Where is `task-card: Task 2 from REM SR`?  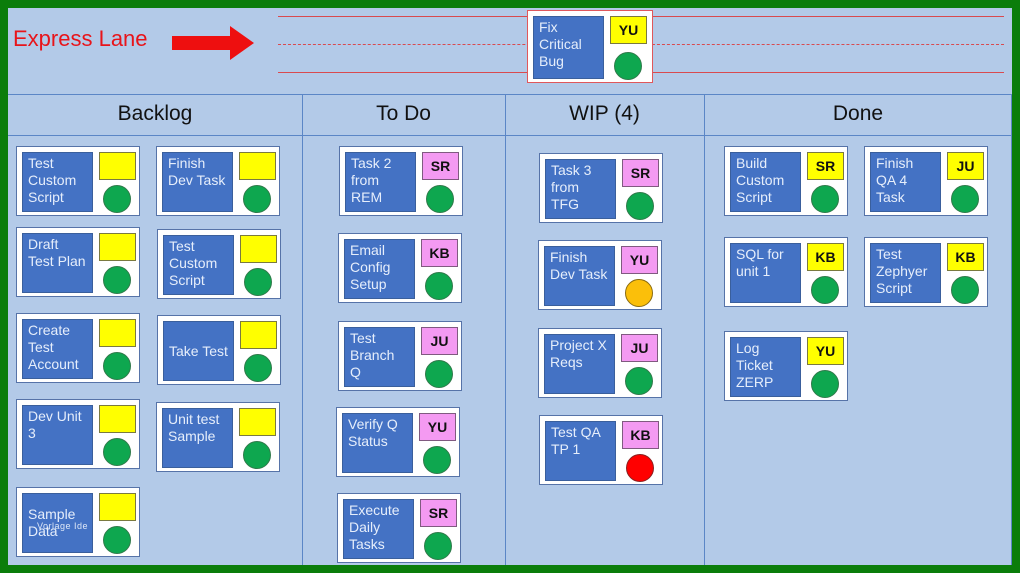
task-card: Task 2 from REM SR is located at coordinates (401, 181).